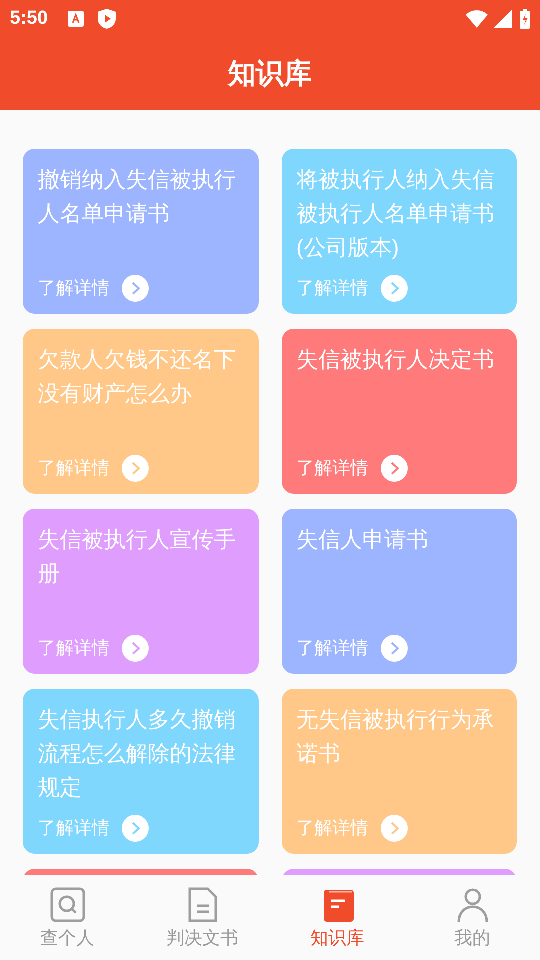 This screenshot has width=540, height=960. I want to click on card-title: 失信被执行人宣传手册, so click(137, 557).